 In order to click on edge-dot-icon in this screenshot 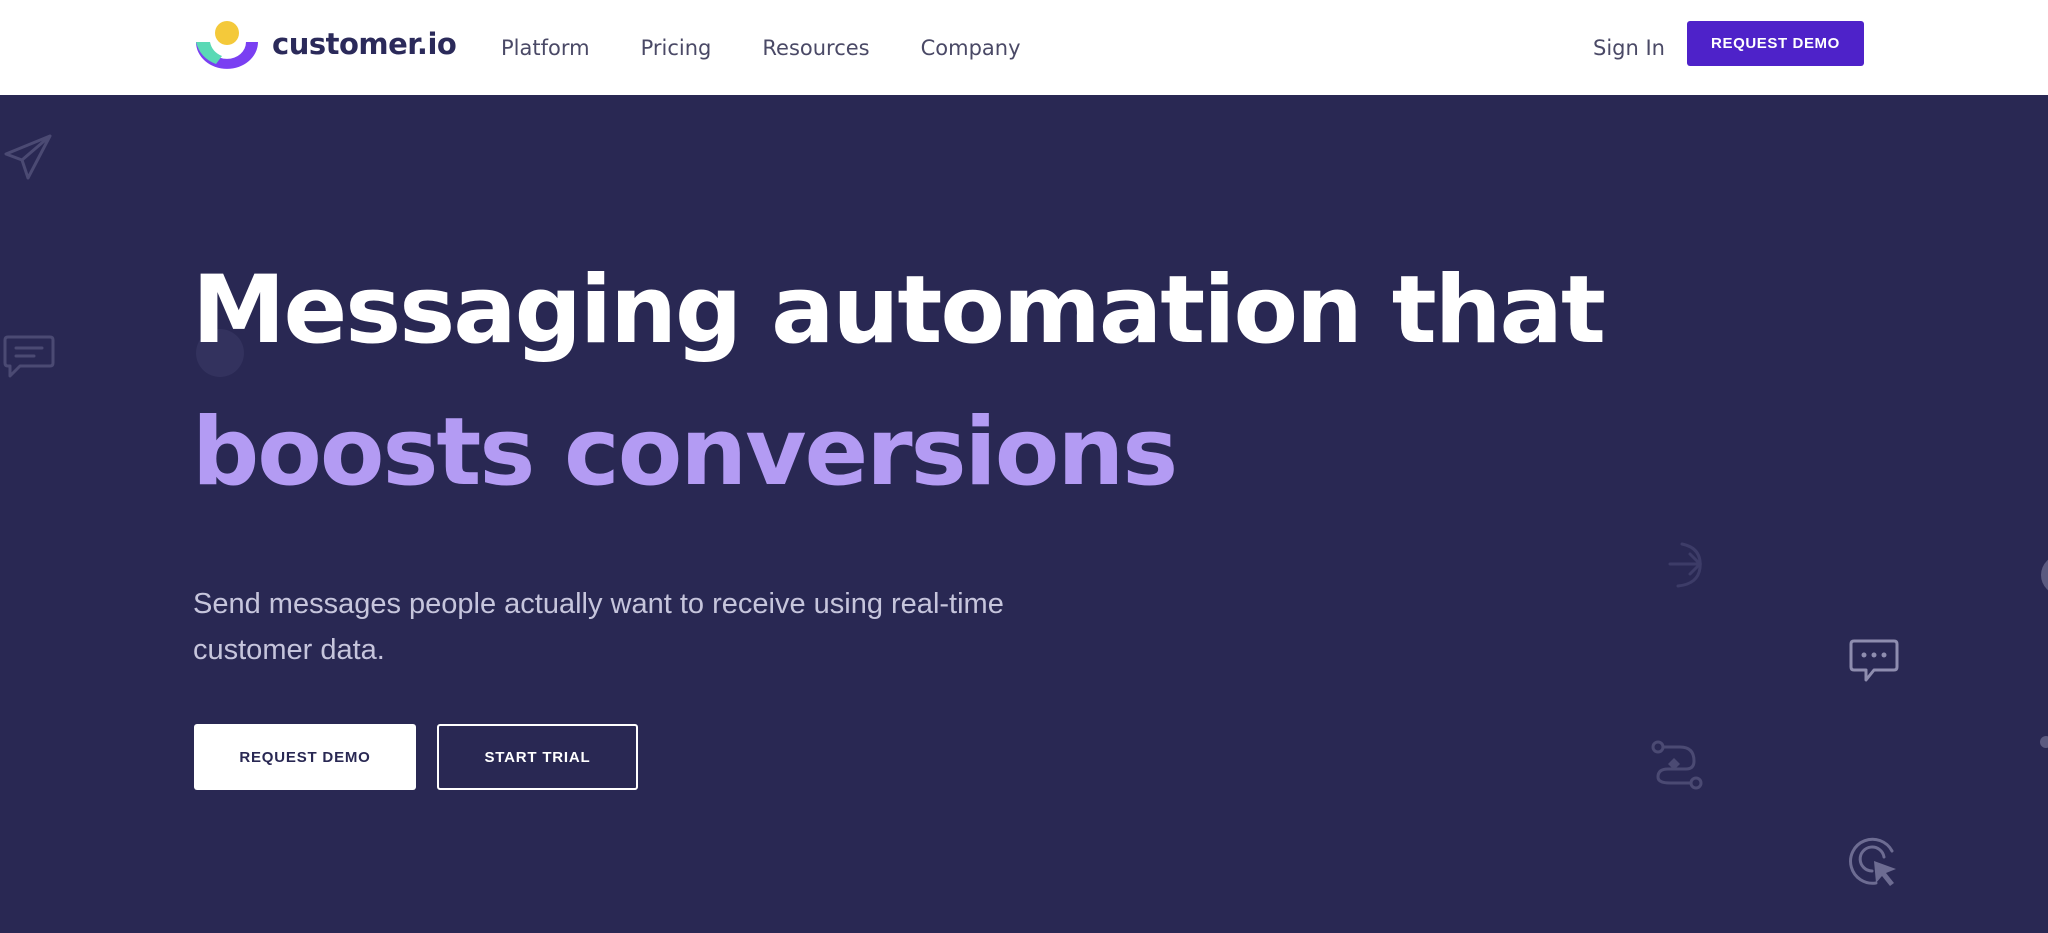, I will do `click(2043, 742)`.